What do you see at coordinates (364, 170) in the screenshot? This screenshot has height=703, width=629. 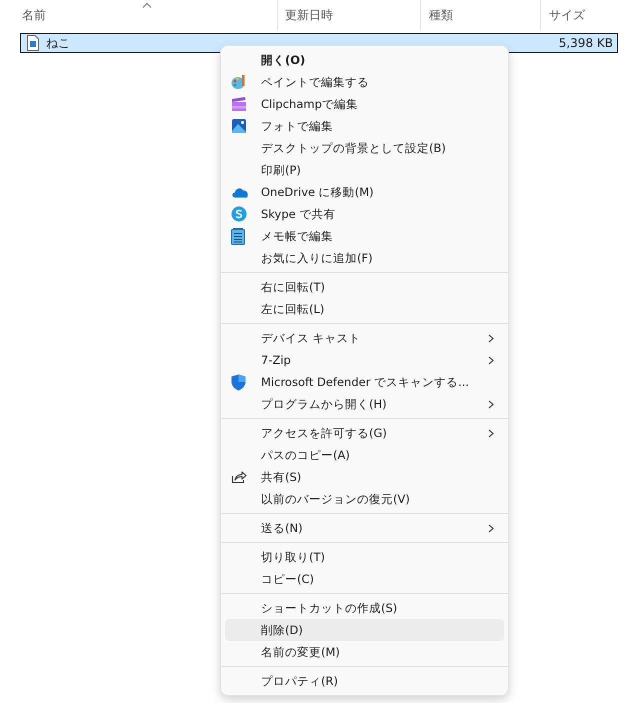 I see `menu-item: 印刷(P)` at bounding box center [364, 170].